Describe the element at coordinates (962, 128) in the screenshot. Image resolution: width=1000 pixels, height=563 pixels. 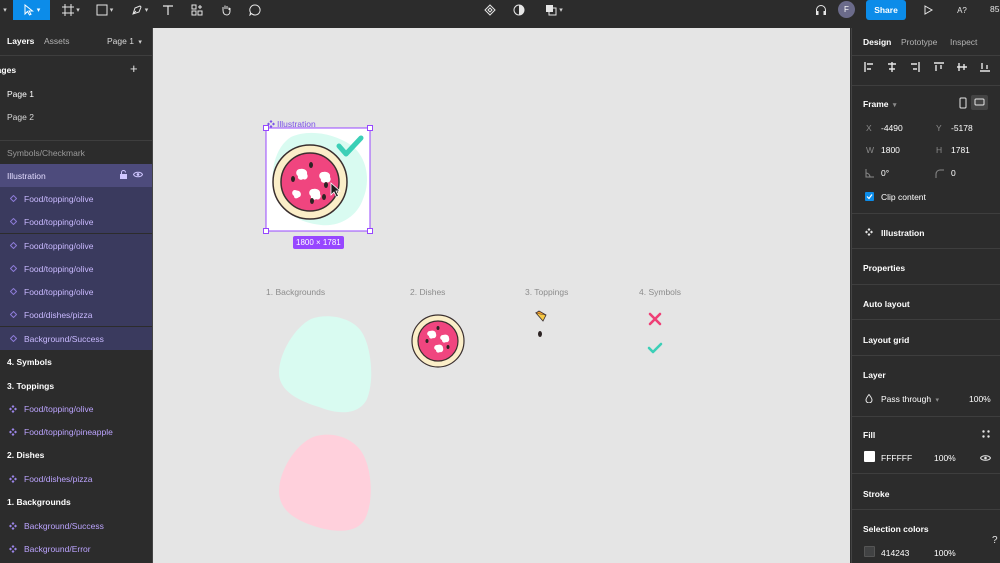
I see `y-input: -5178` at that location.